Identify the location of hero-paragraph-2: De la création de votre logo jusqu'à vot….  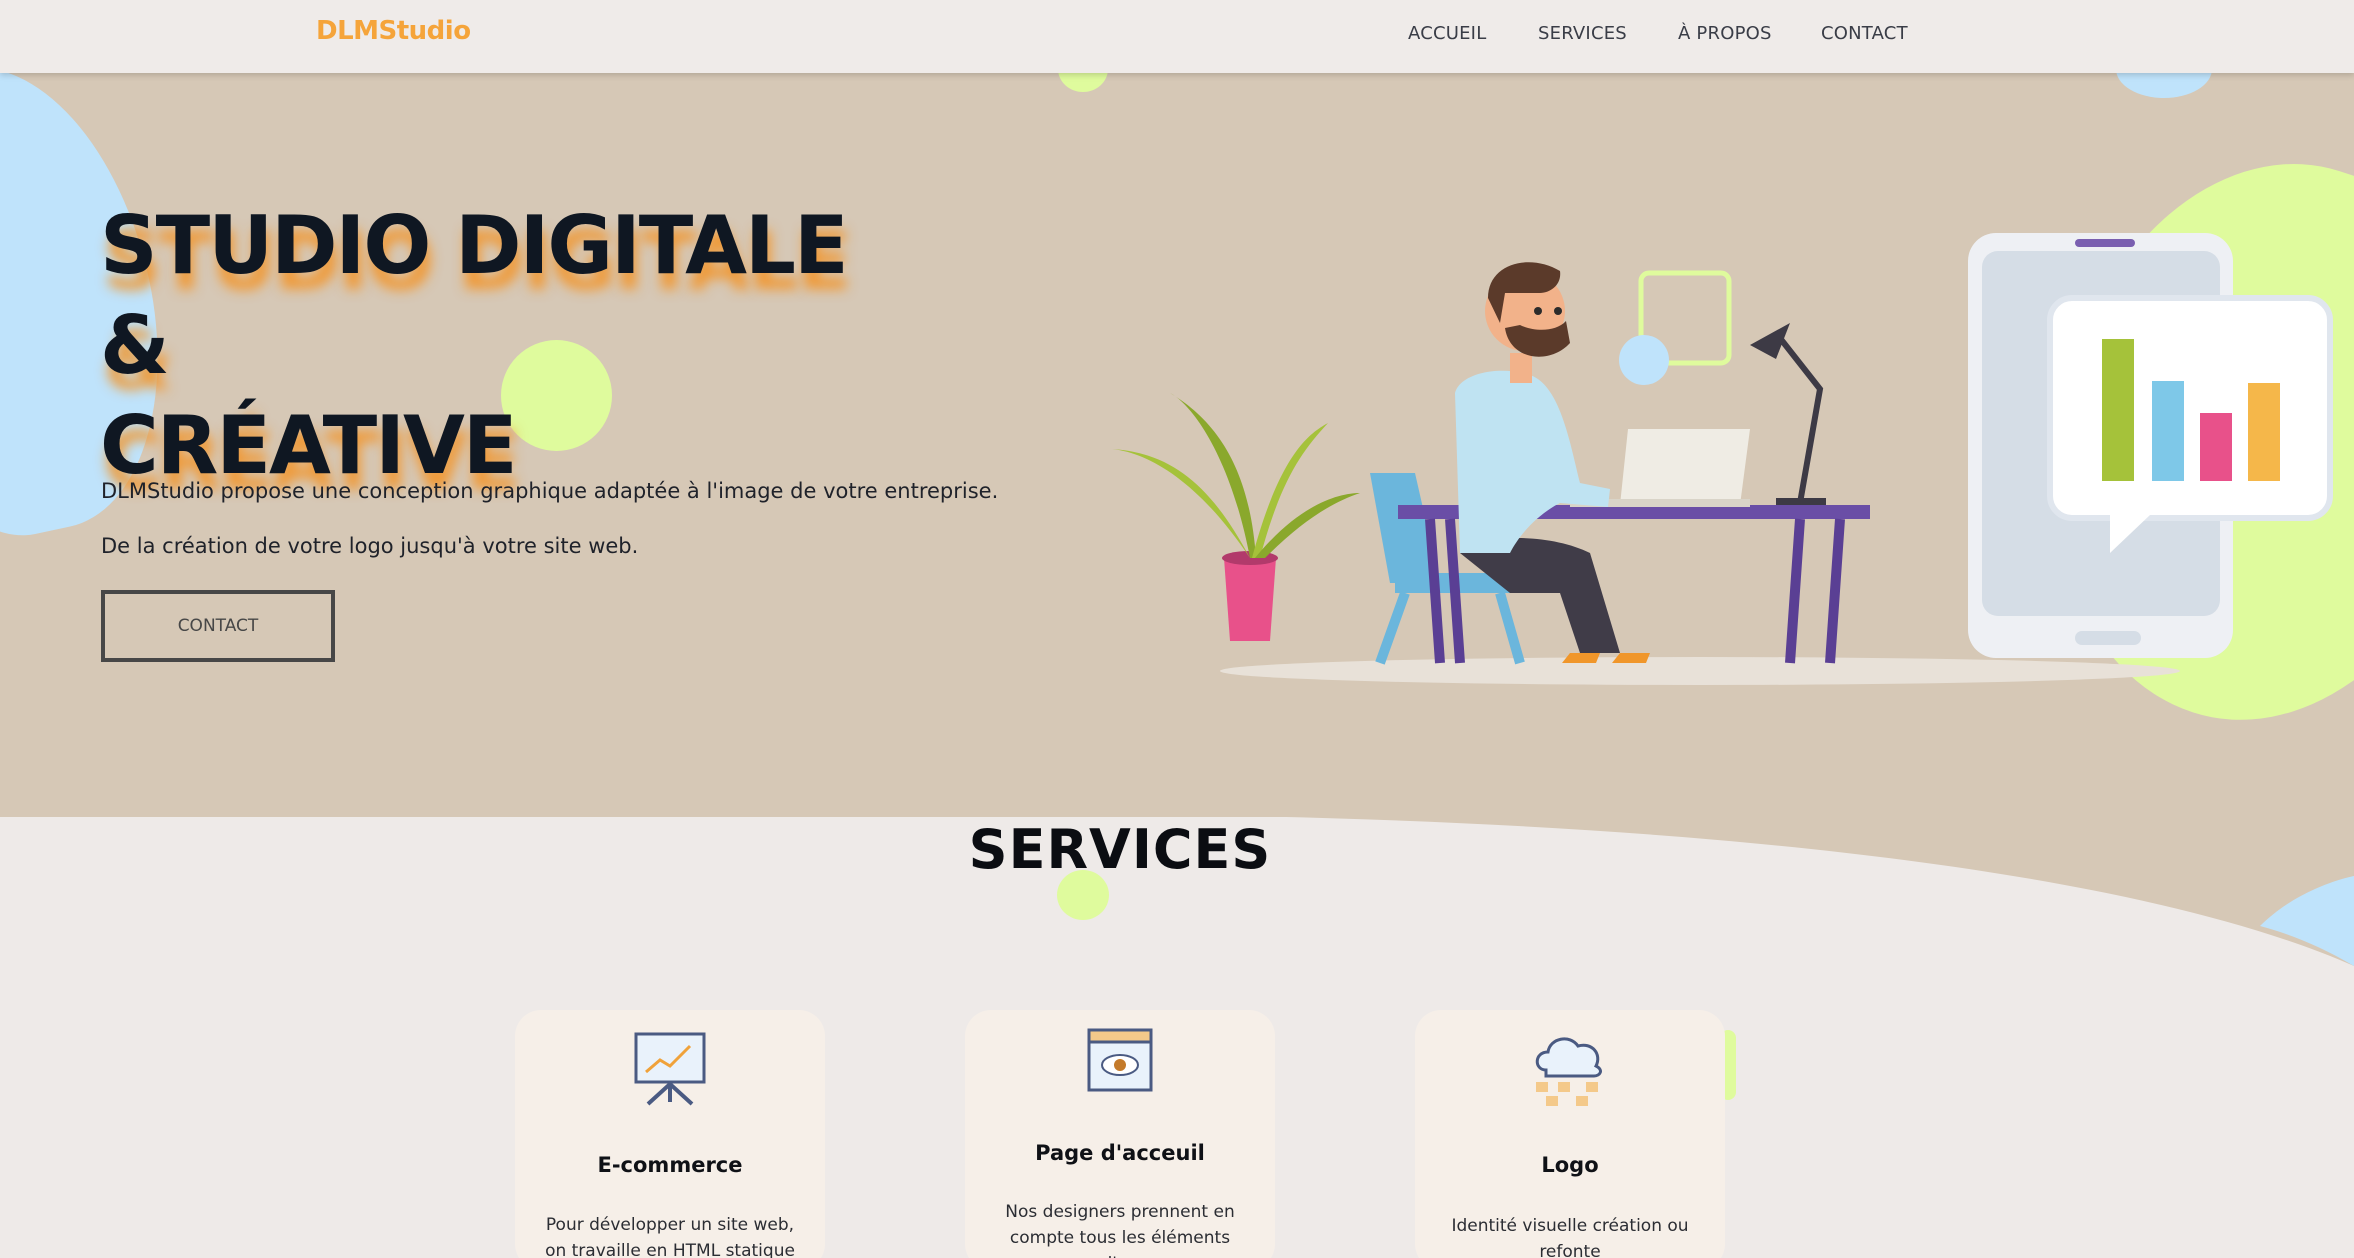
(370, 546).